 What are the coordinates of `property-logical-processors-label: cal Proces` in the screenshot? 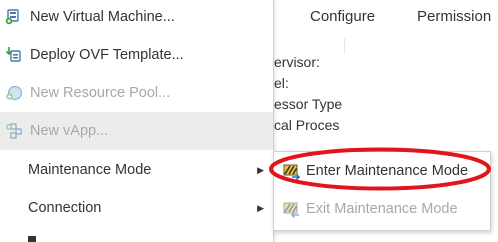 It's located at (307, 125).